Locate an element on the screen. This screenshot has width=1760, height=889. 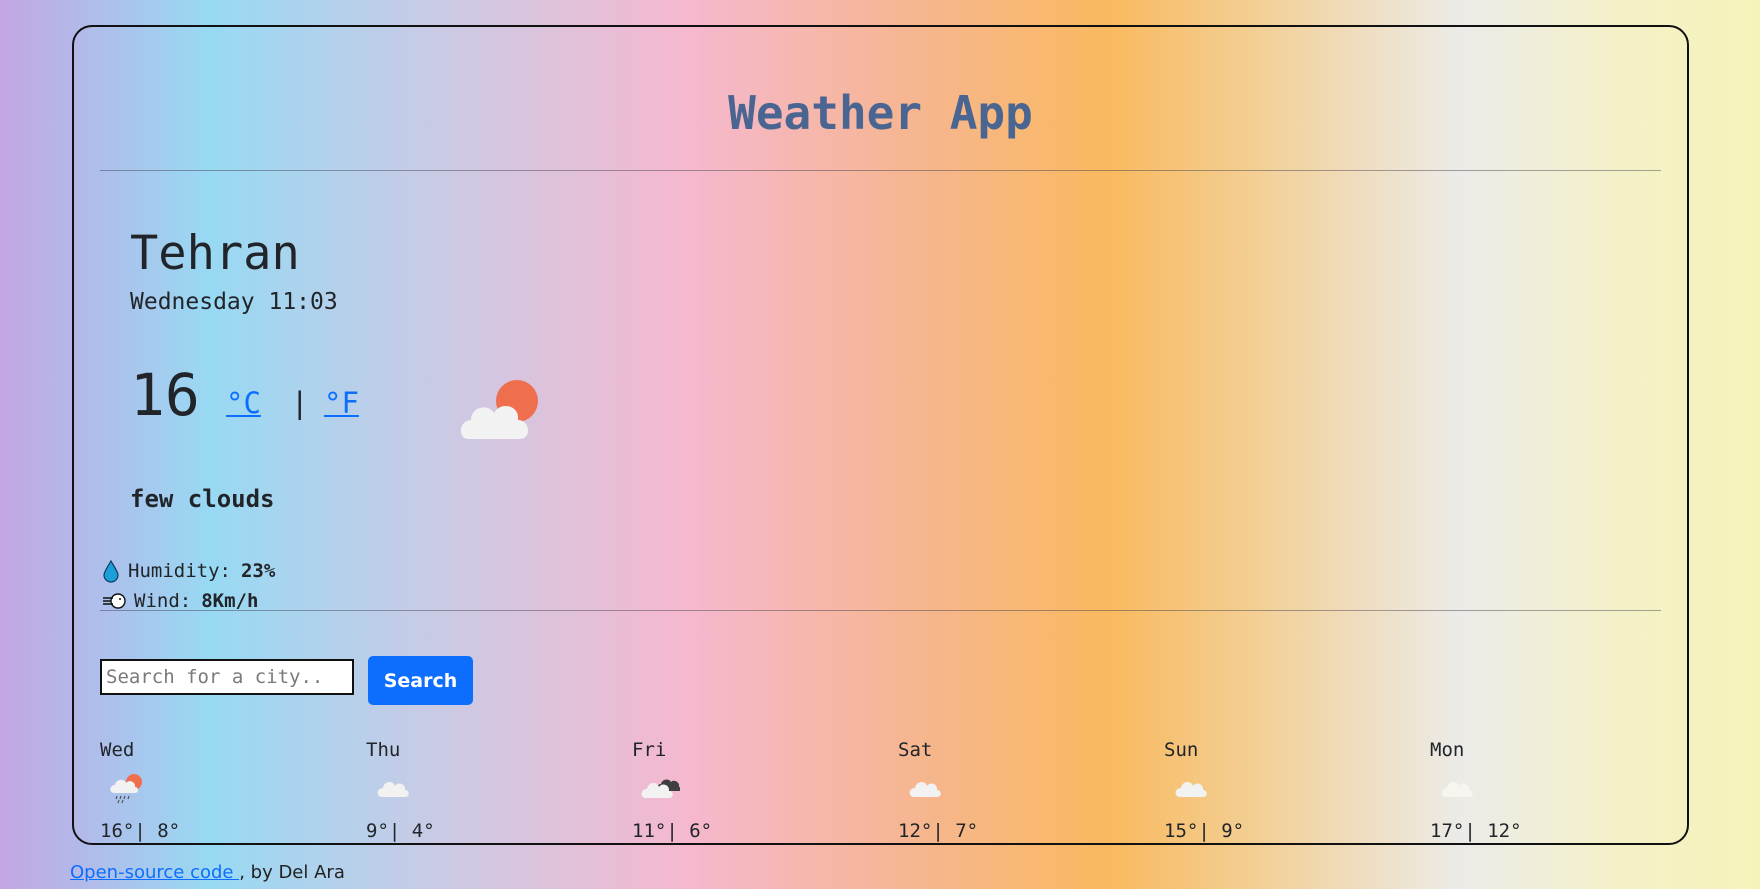
forecast-day: Wed 16°| 8° is located at coordinates (200, 784).